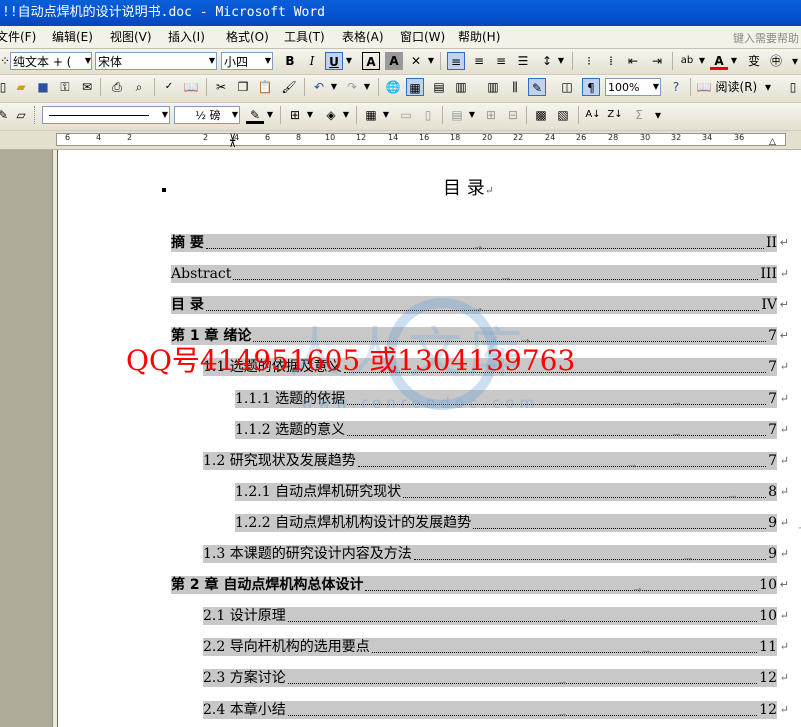 This screenshot has height=727, width=801. I want to click on columns-icon: ▥, so click(493, 87).